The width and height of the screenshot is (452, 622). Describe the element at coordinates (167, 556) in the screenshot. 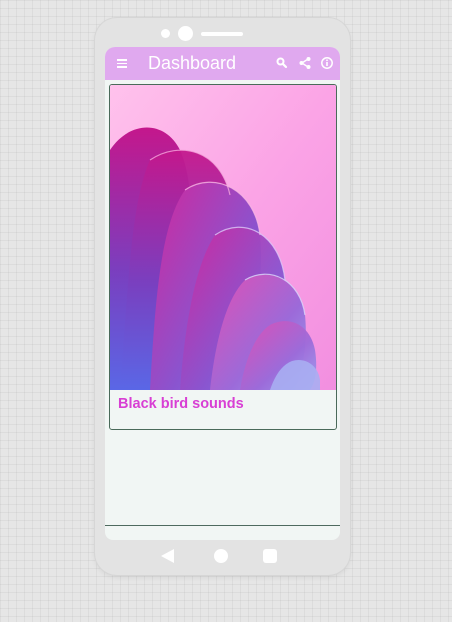

I see `back-icon` at that location.